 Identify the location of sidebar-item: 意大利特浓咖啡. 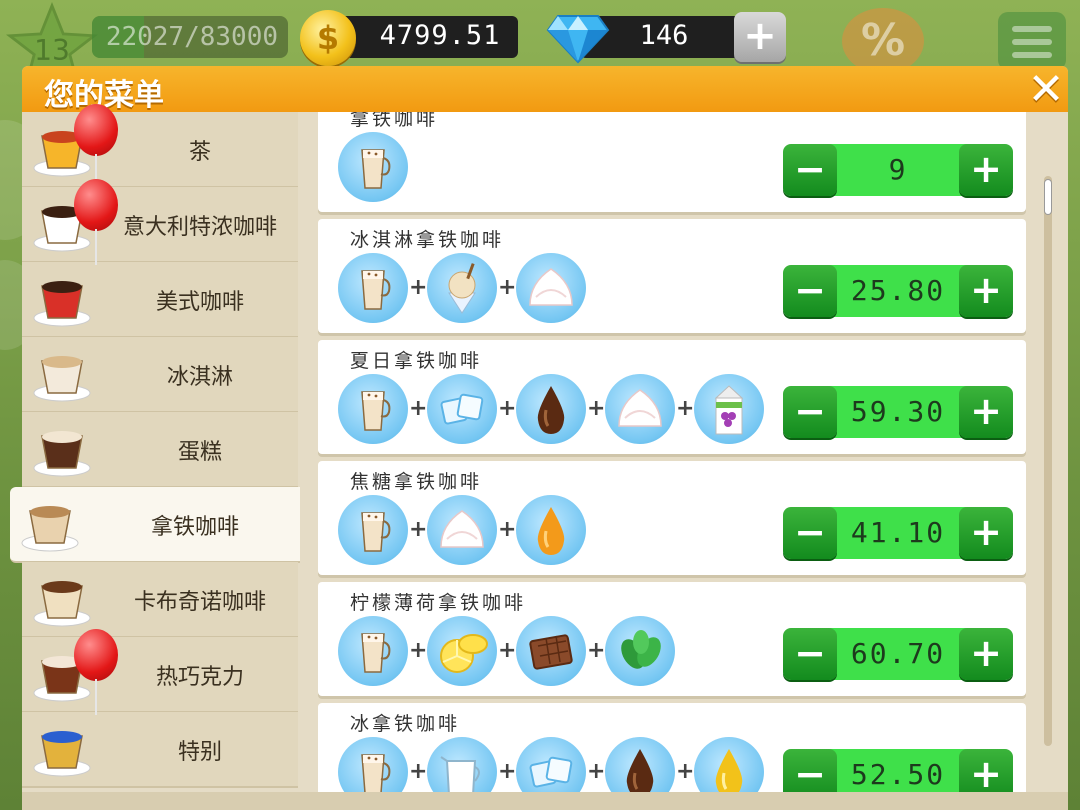
(160, 225).